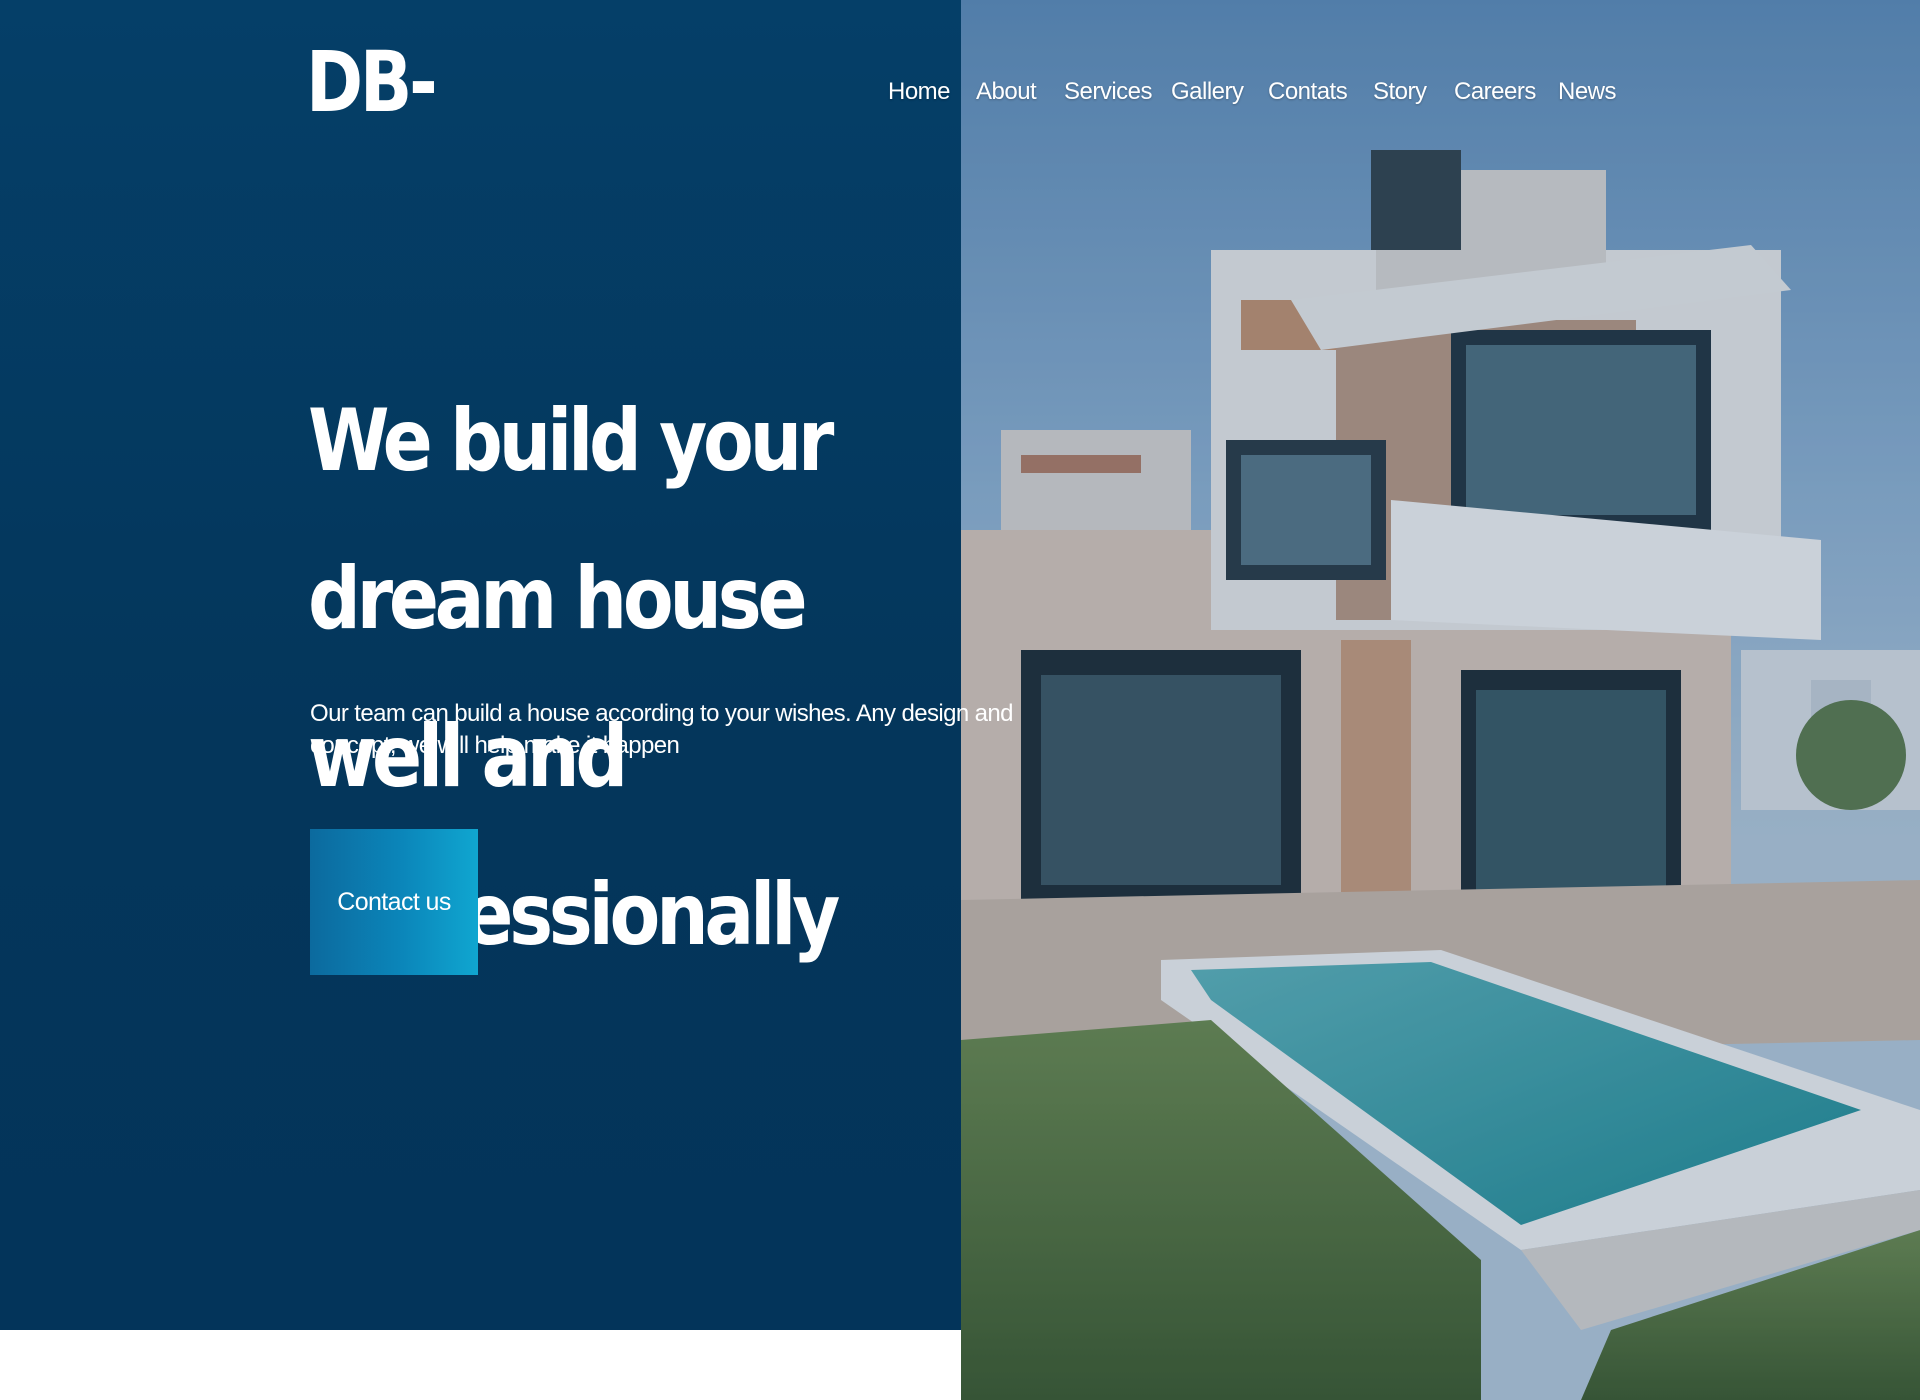 The image size is (1920, 1400). I want to click on nav-item-careers: Careers, so click(1506, 92).